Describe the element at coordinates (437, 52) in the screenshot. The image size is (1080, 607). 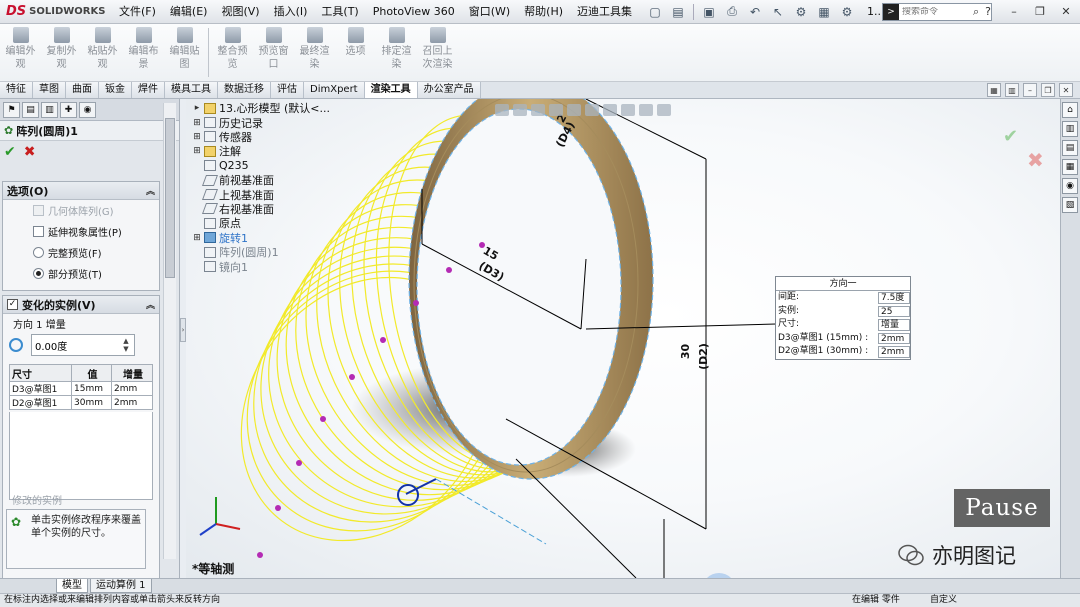
I see `recall-last-render-button: 召回上次渲染` at that location.